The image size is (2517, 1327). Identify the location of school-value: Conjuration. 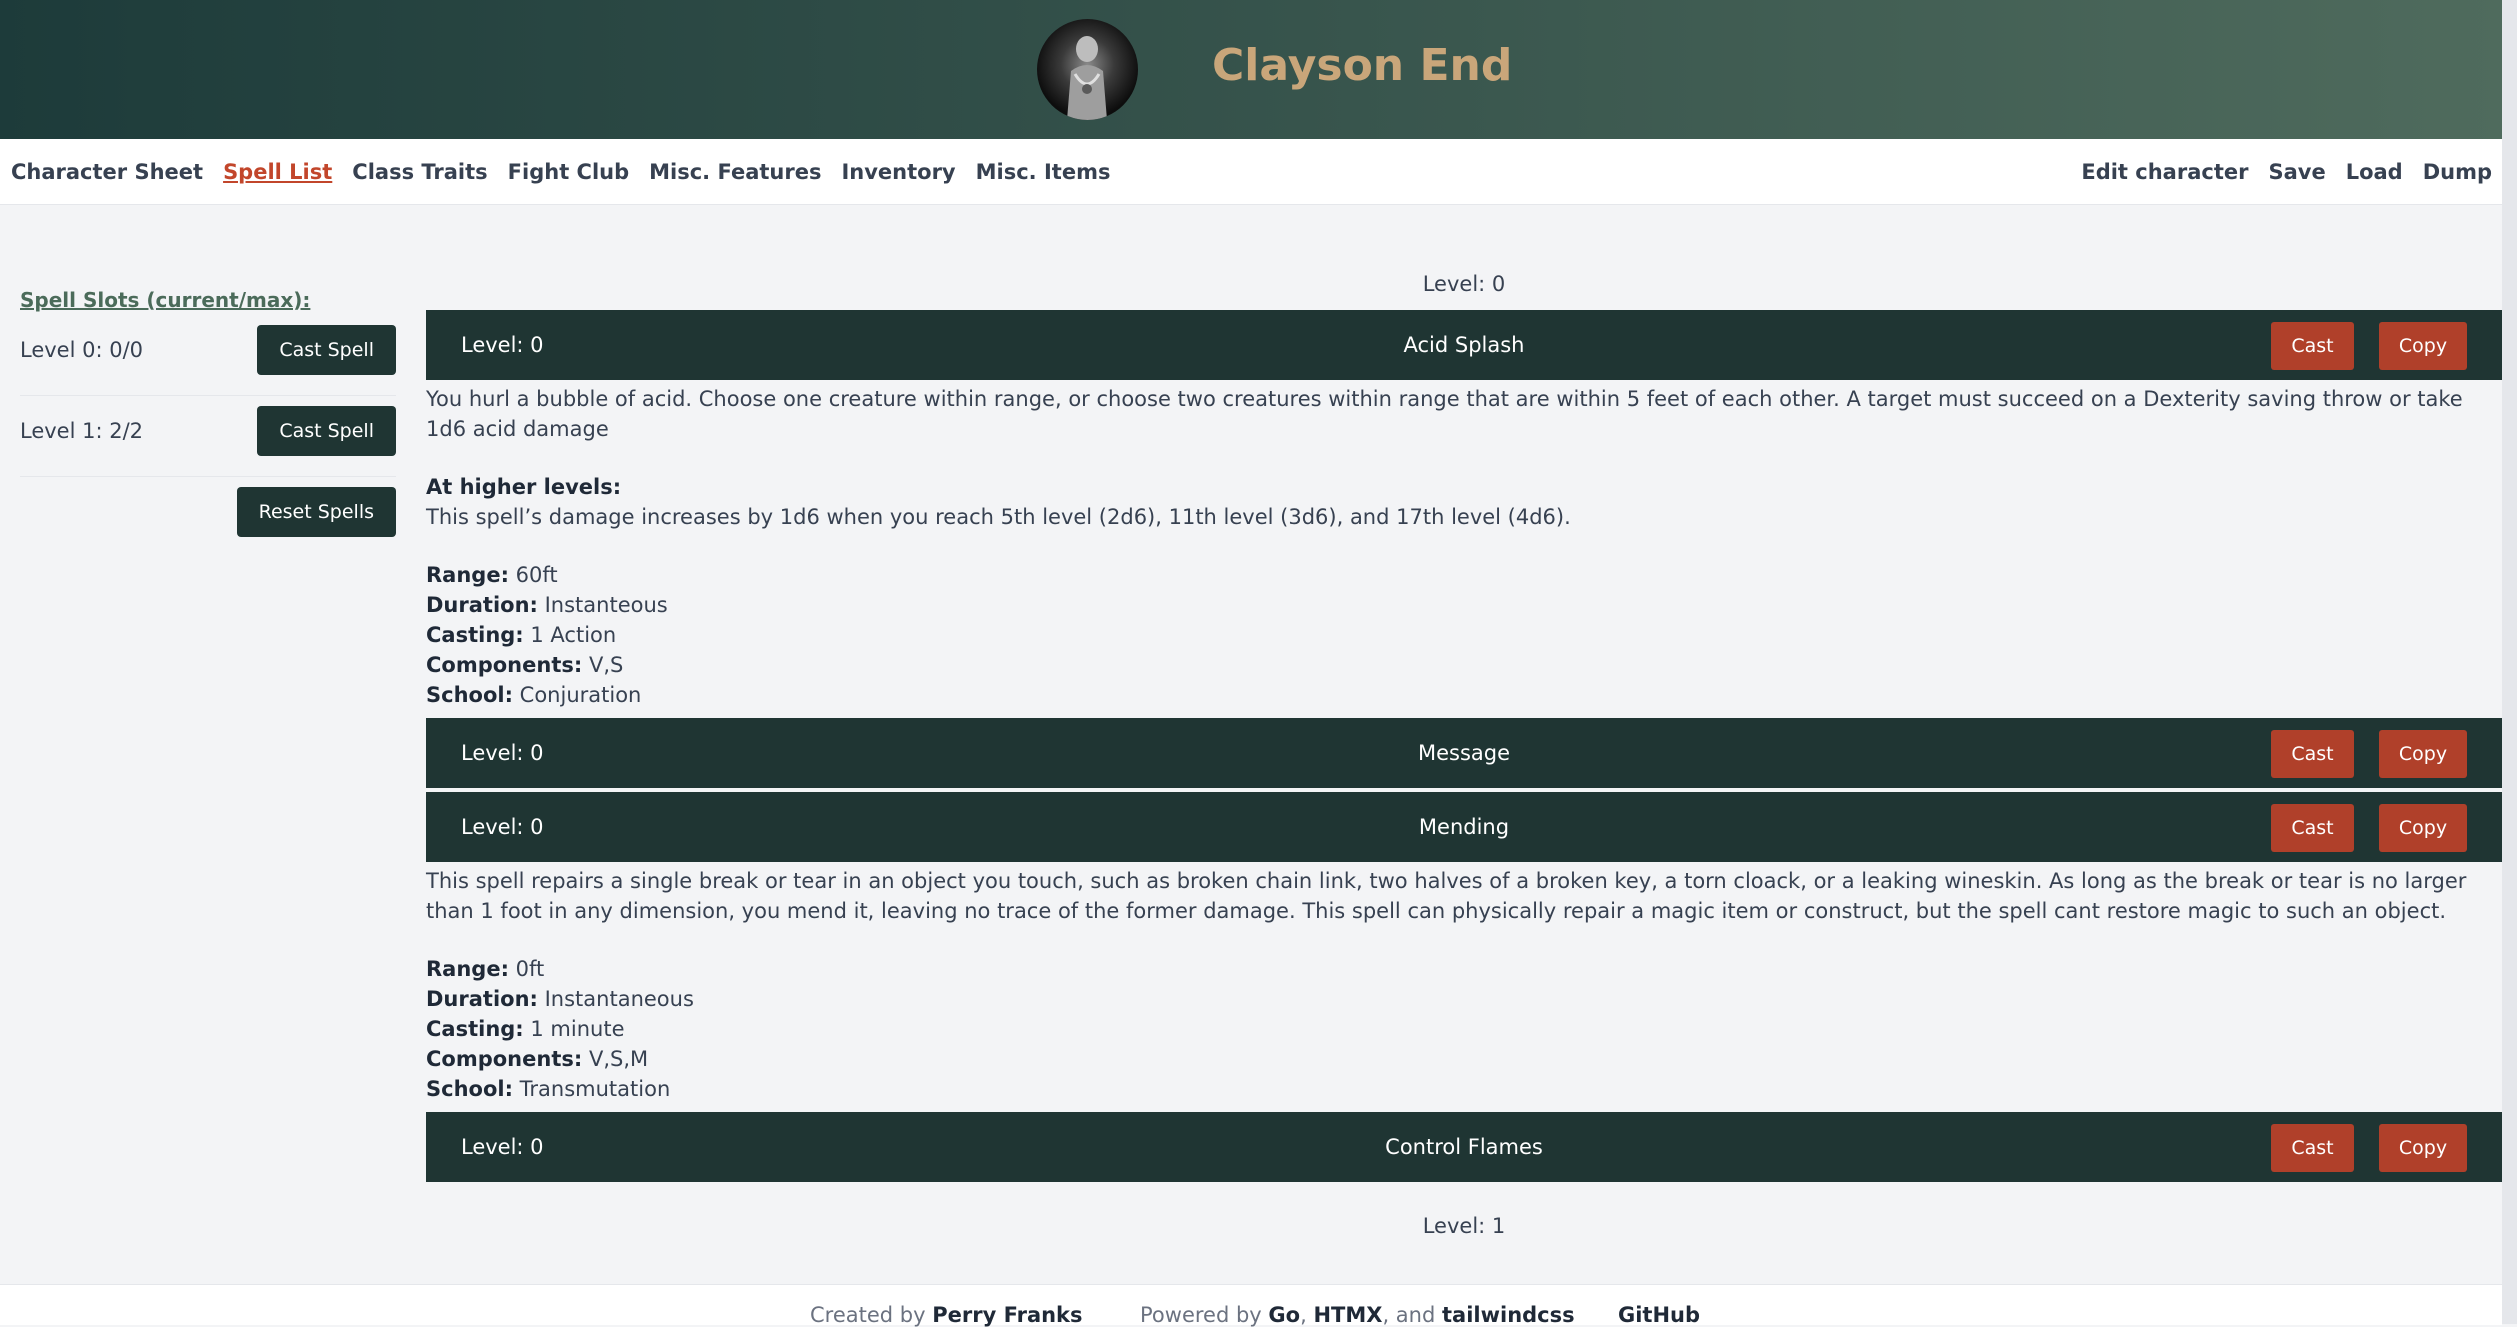
(580, 695).